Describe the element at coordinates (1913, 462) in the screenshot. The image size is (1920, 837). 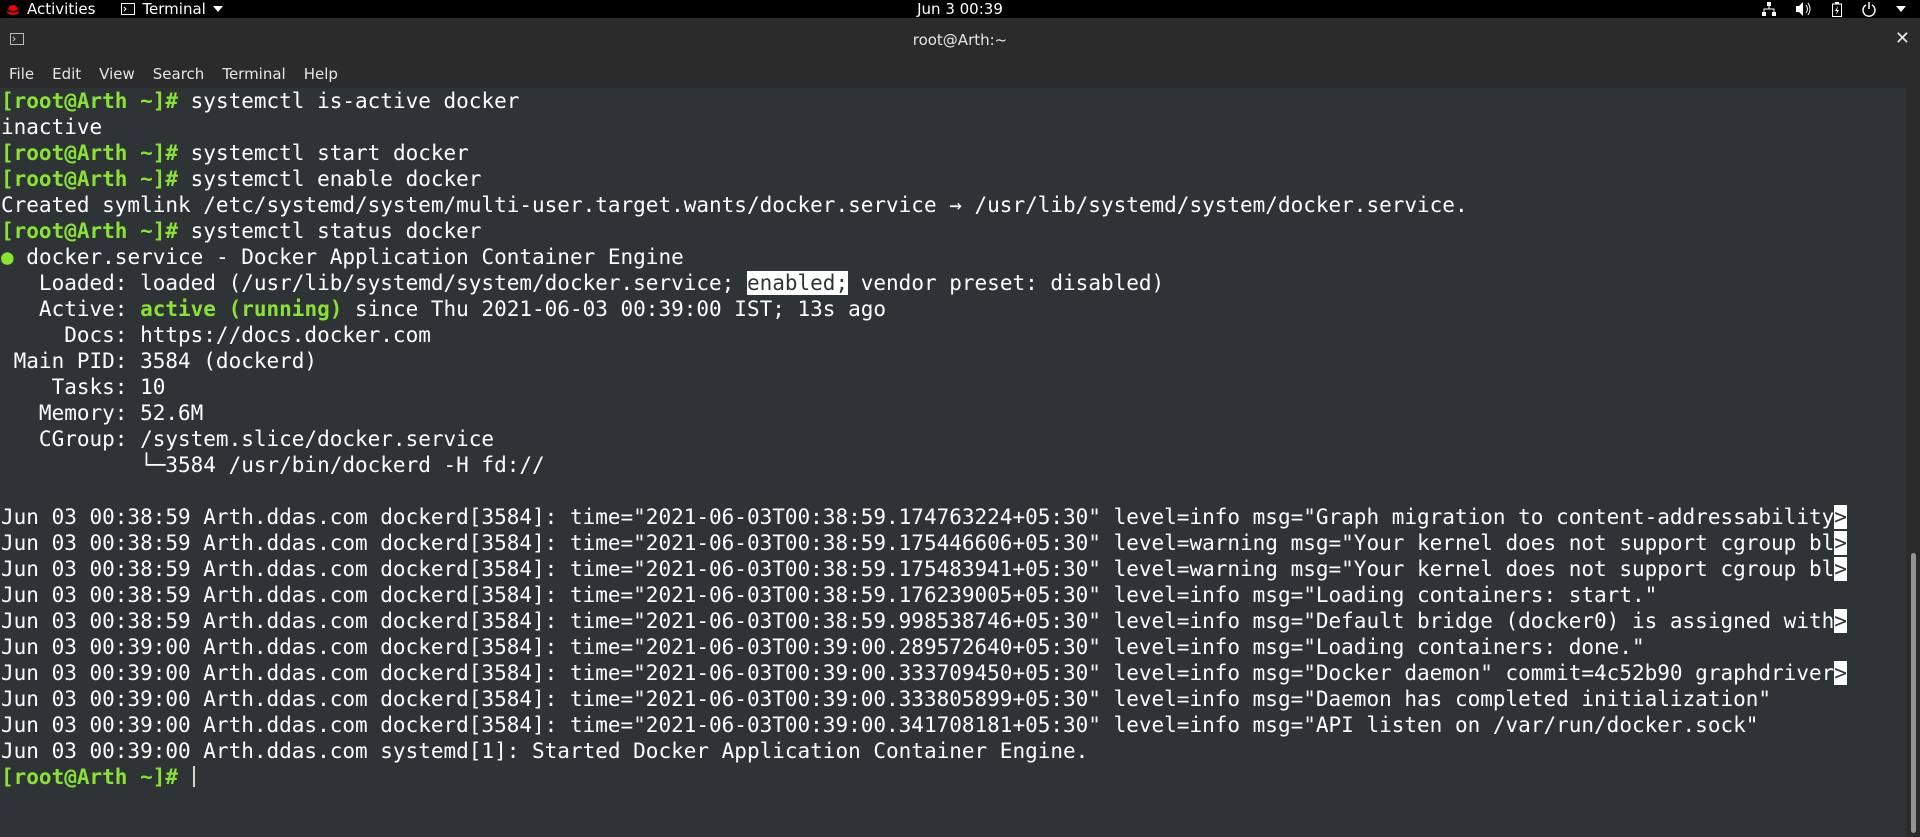
I see `terminal-scrollbar` at that location.